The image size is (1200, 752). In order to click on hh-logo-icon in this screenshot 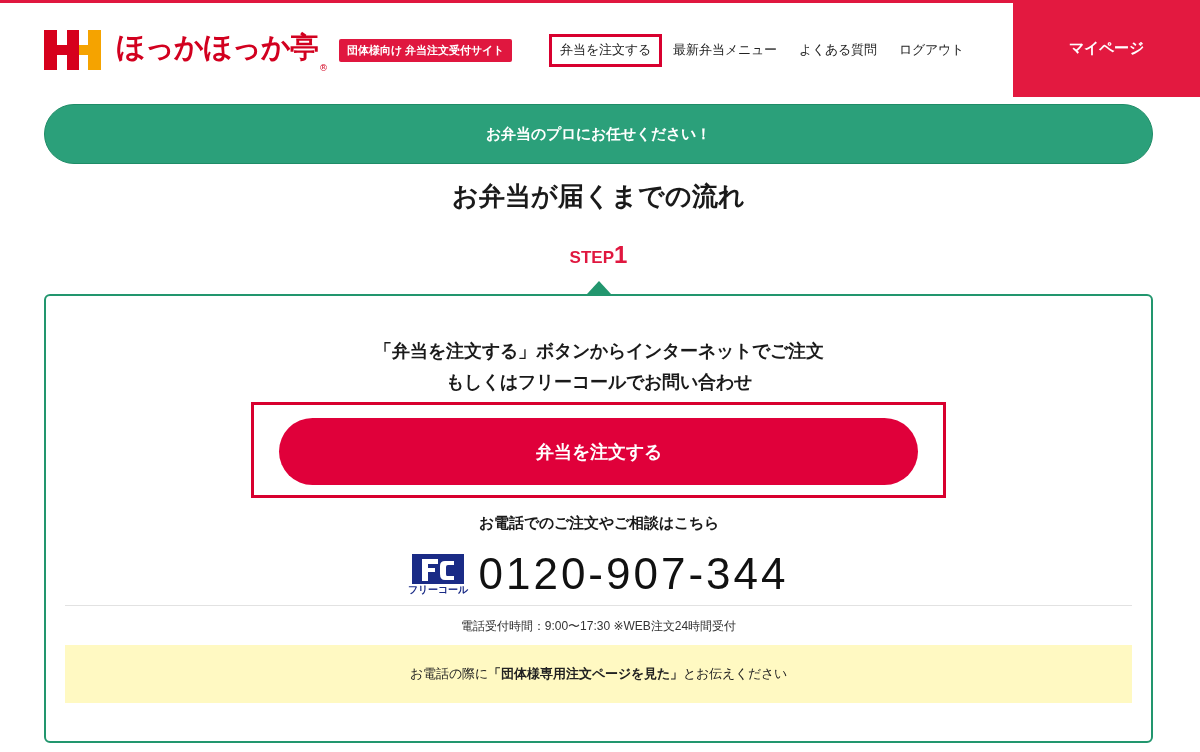, I will do `click(72, 50)`.